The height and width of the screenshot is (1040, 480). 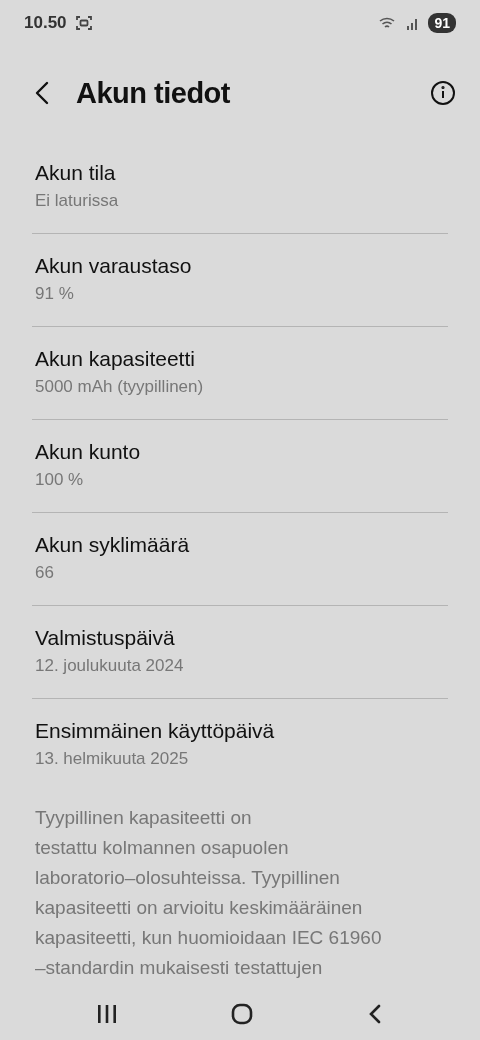 What do you see at coordinates (114, 266) in the screenshot?
I see `item-title: Akun varaustaso` at bounding box center [114, 266].